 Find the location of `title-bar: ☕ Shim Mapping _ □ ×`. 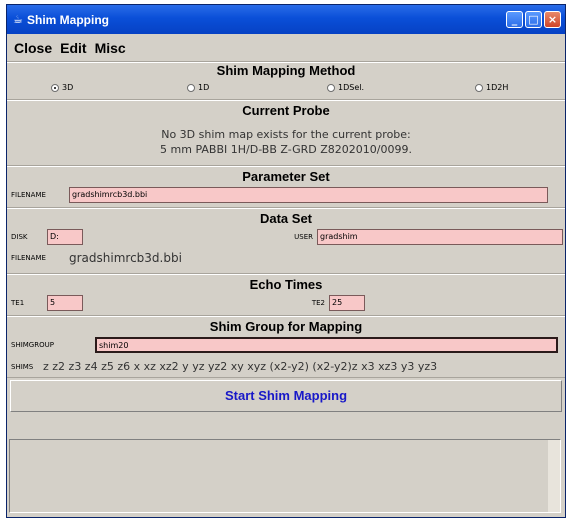

title-bar: ☕ Shim Mapping _ □ × is located at coordinates (286, 19).